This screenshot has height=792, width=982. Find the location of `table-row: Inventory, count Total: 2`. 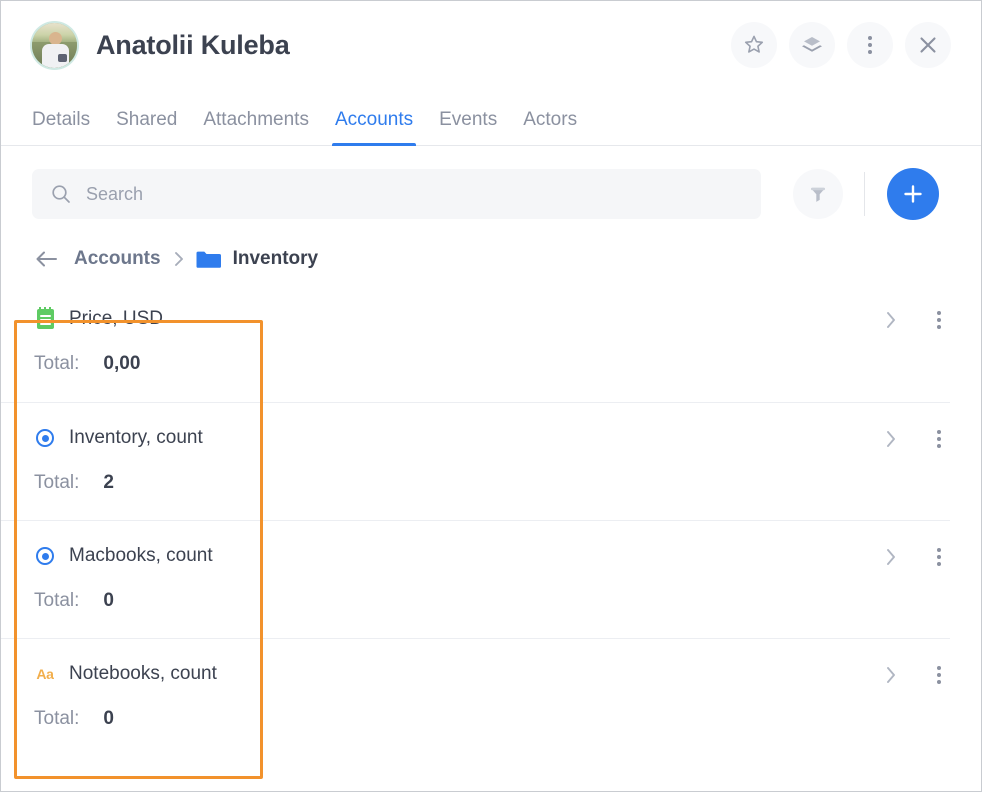

table-row: Inventory, count Total: 2 is located at coordinates (475, 461).